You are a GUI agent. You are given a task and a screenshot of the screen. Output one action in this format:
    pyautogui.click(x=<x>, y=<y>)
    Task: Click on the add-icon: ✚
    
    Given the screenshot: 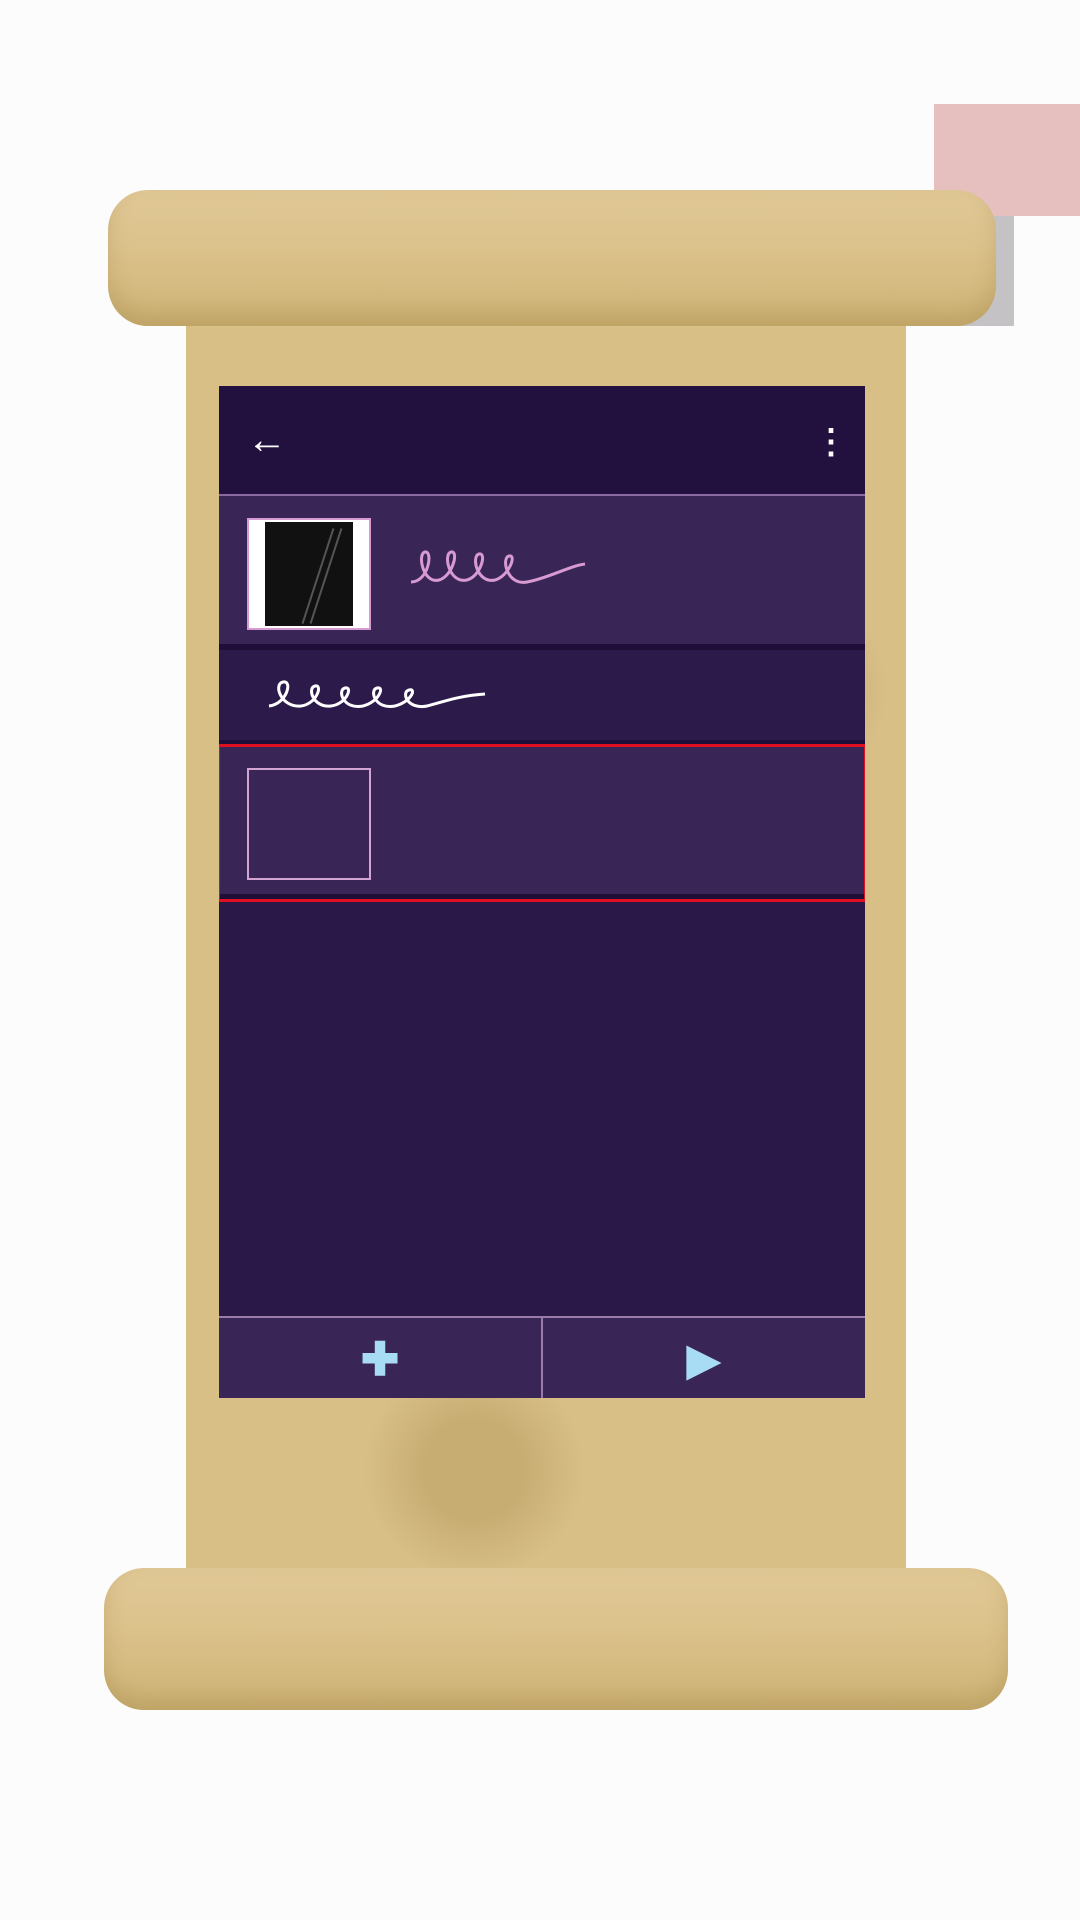 What is the action you would take?
    pyautogui.click(x=381, y=1358)
    